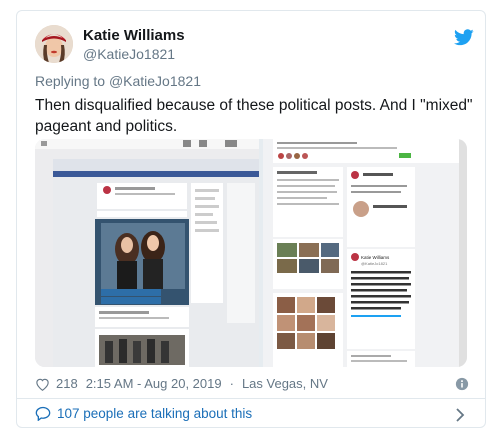  I want to click on speech-bubble-icon, so click(43, 413).